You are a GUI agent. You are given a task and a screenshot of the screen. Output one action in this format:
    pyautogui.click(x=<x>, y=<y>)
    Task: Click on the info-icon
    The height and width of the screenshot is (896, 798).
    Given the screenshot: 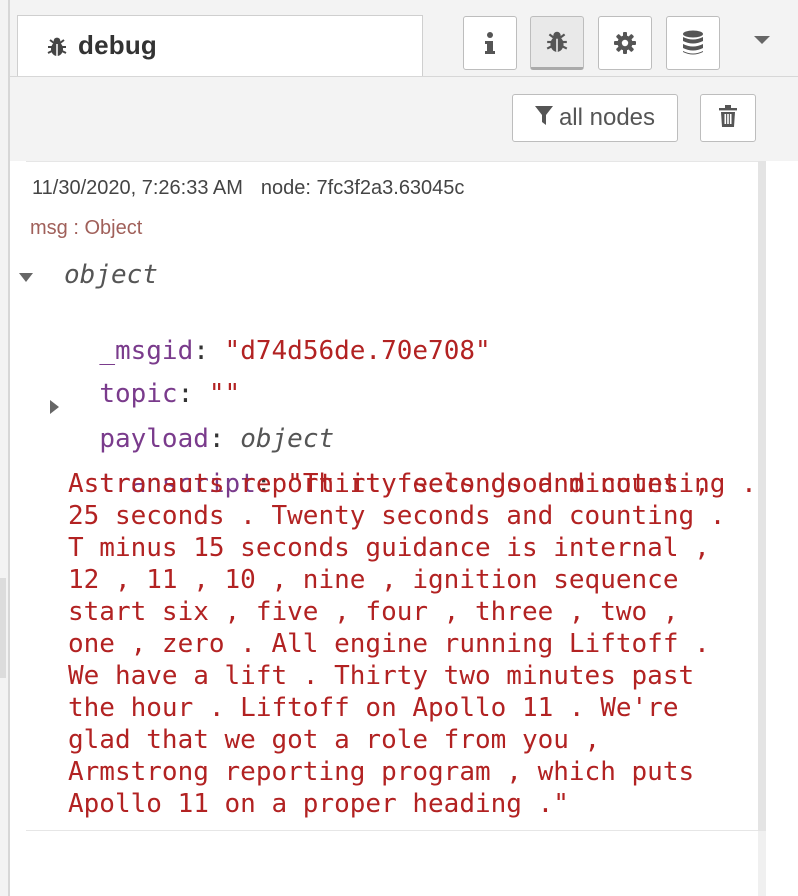 What is the action you would take?
    pyautogui.click(x=490, y=43)
    